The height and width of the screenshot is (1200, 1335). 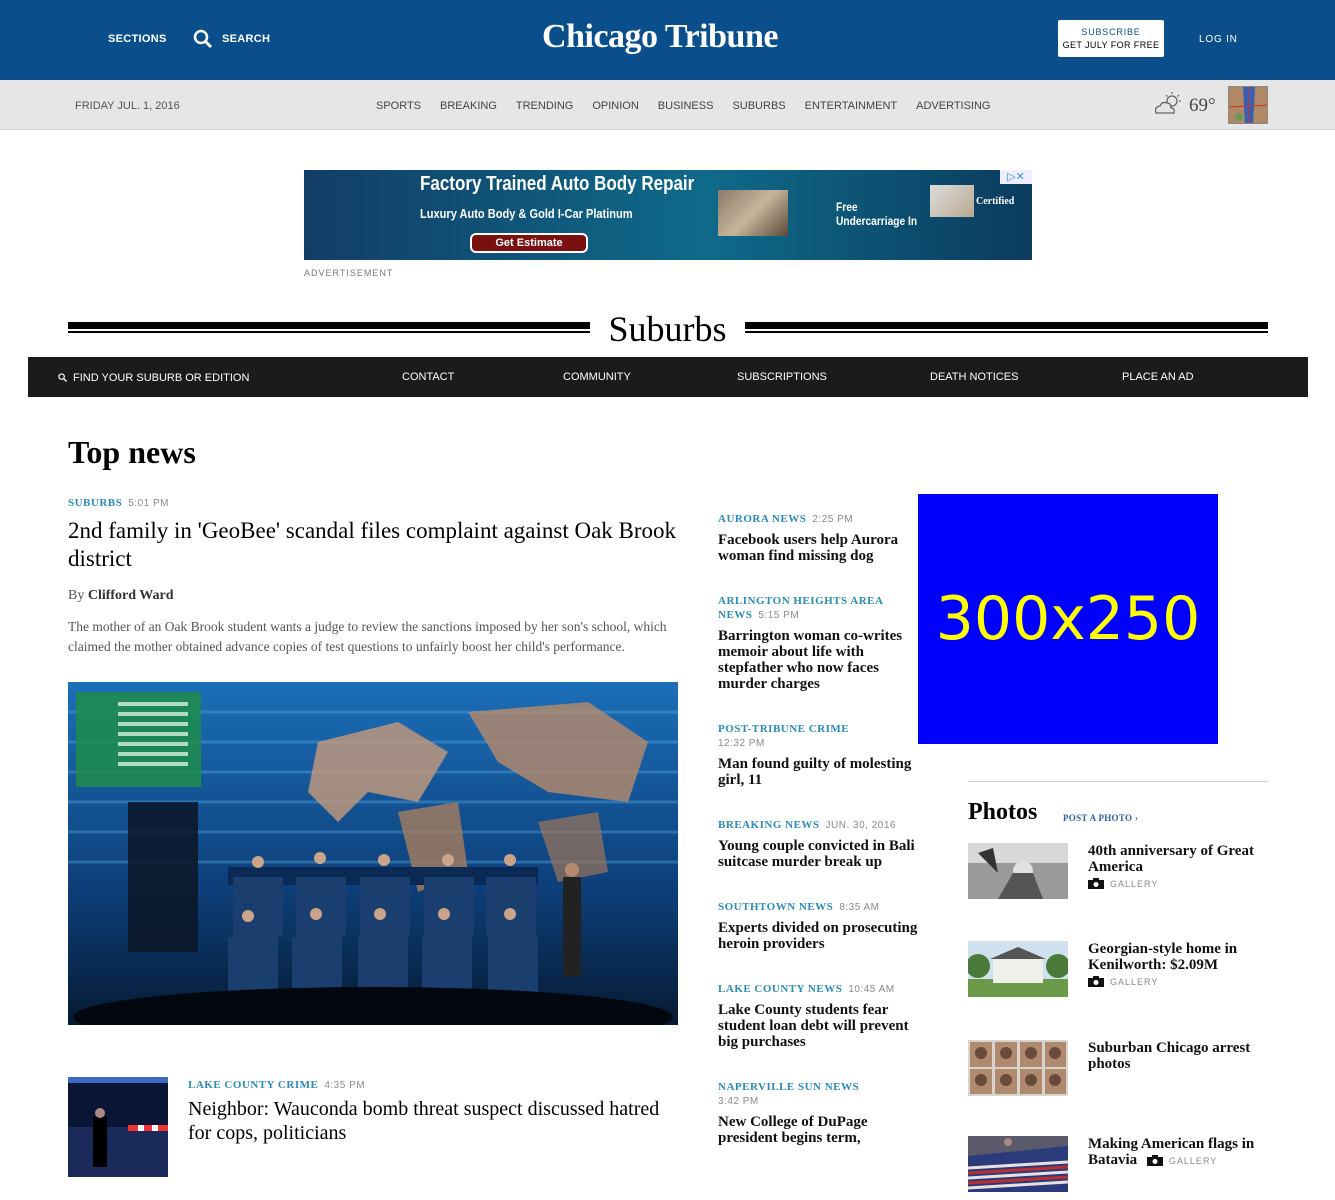 What do you see at coordinates (1169, 1056) in the screenshot?
I see `photo-title: Suburban Chicago arrest photos` at bounding box center [1169, 1056].